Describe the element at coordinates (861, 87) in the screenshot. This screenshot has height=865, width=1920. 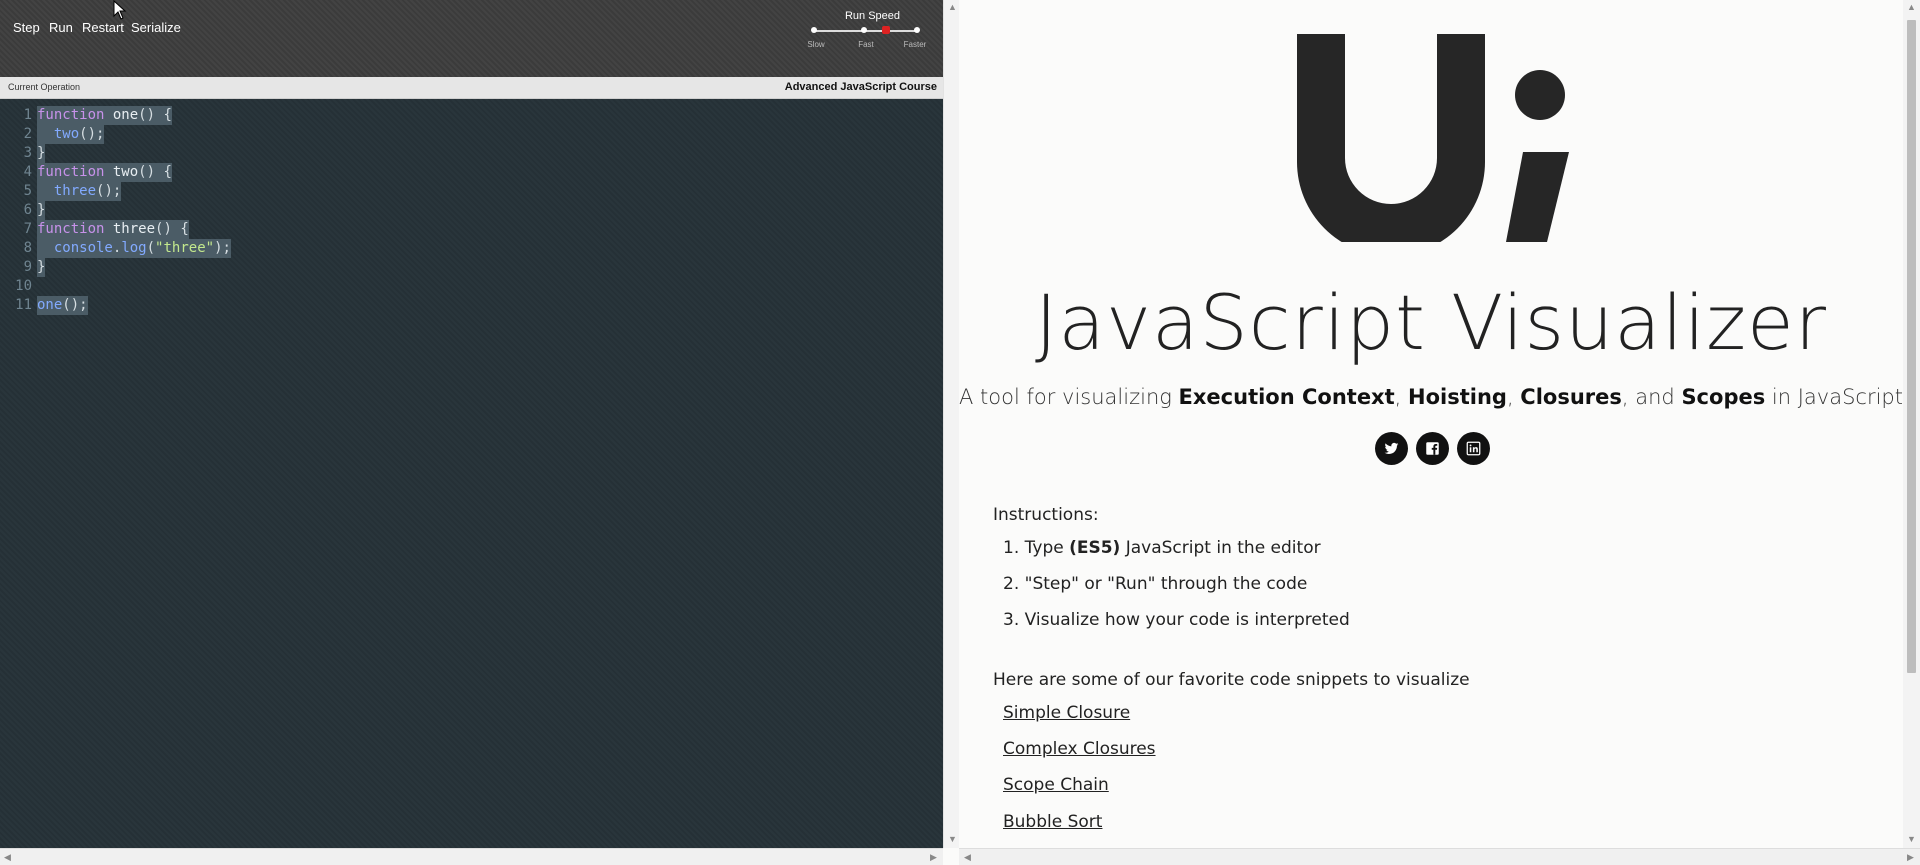
I see `course-link: Advanced JavaScript Course` at that location.